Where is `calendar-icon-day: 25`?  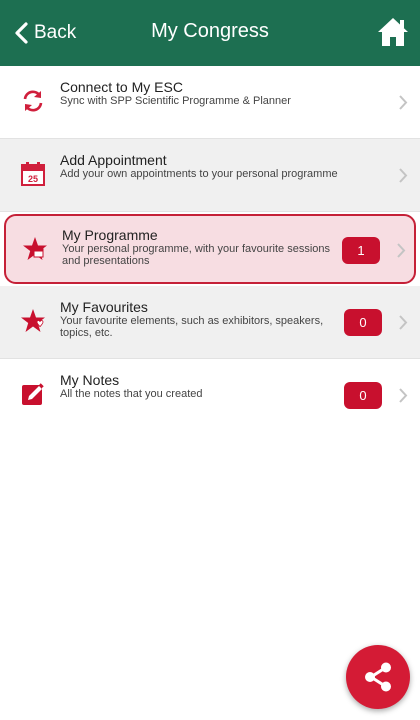 calendar-icon-day: 25 is located at coordinates (33, 179).